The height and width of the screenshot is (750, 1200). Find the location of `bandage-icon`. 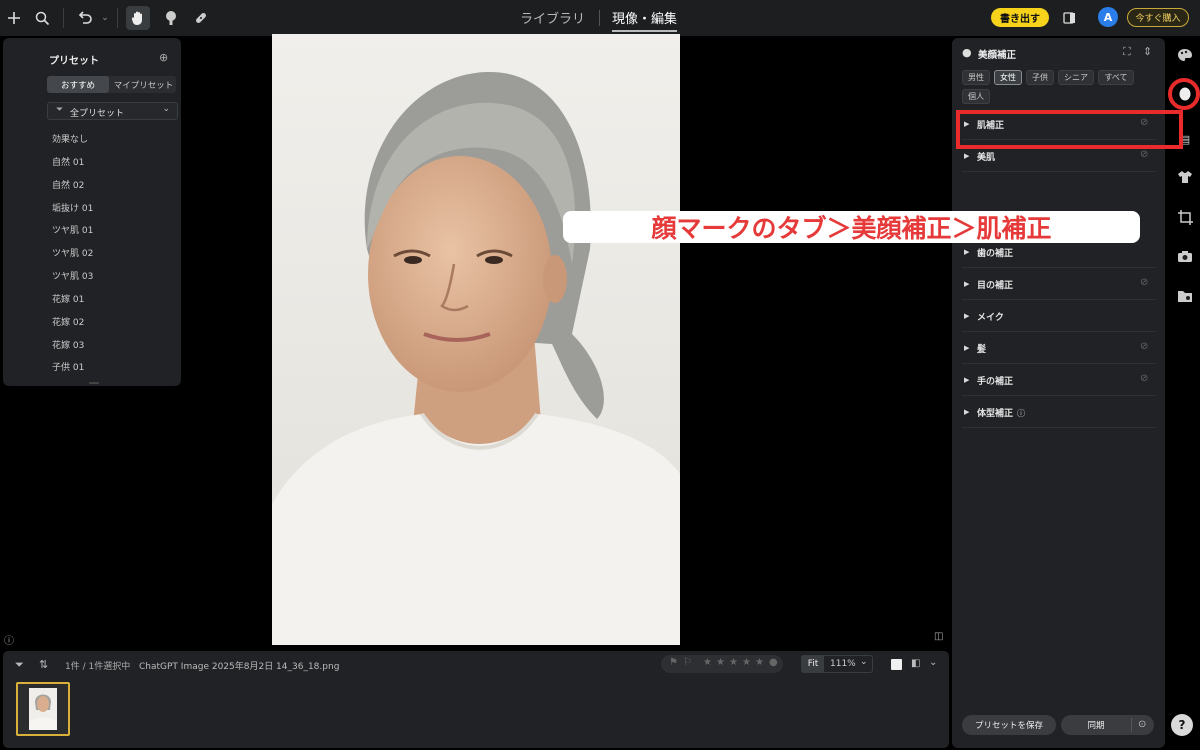

bandage-icon is located at coordinates (201, 18).